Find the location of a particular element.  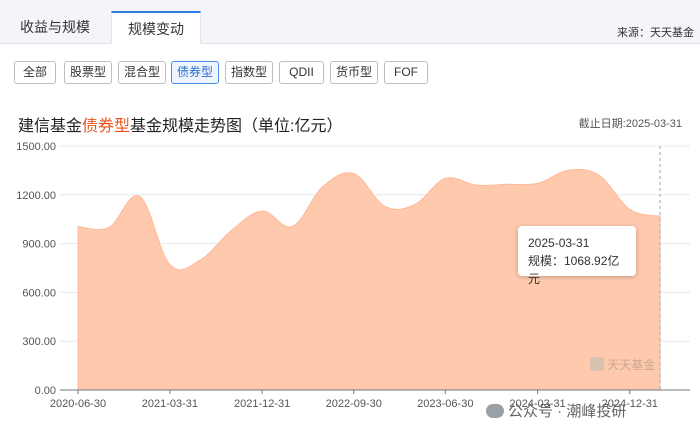

tab-scale-change: 规模变动 is located at coordinates (156, 27).